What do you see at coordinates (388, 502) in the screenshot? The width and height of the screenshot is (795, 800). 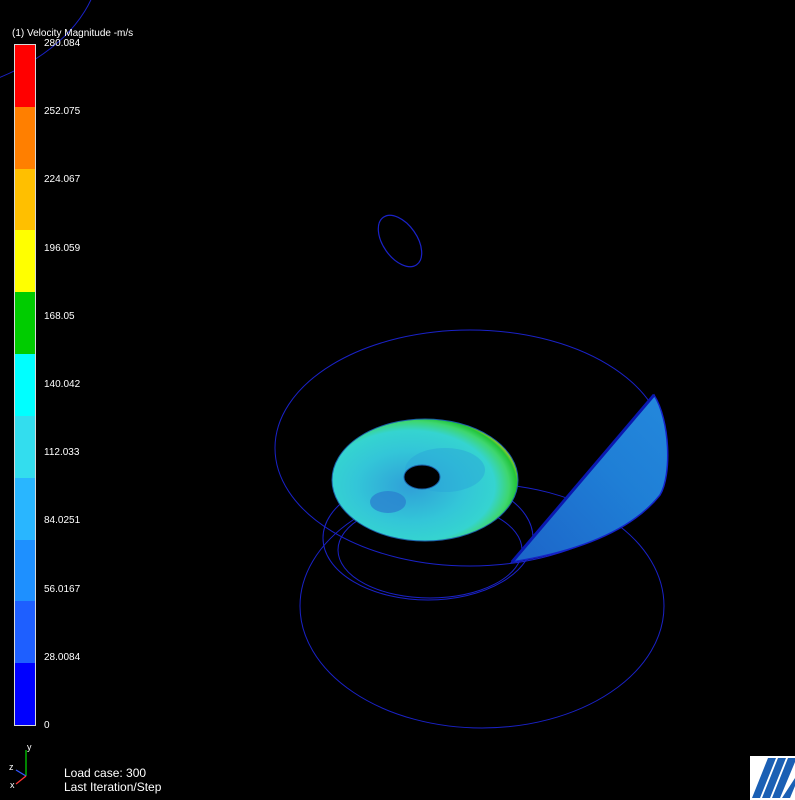 I see `disc-low-velocity-patch` at bounding box center [388, 502].